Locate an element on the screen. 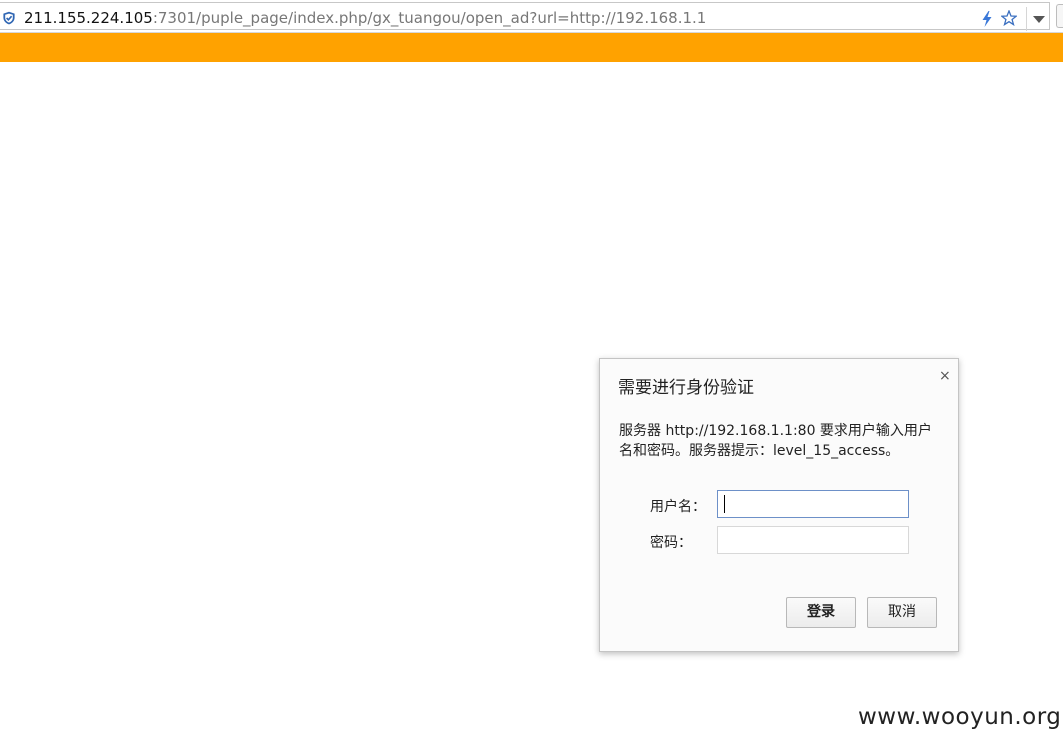 The width and height of the screenshot is (1063, 746). watermark: www.wooyun.org is located at coordinates (960, 717).